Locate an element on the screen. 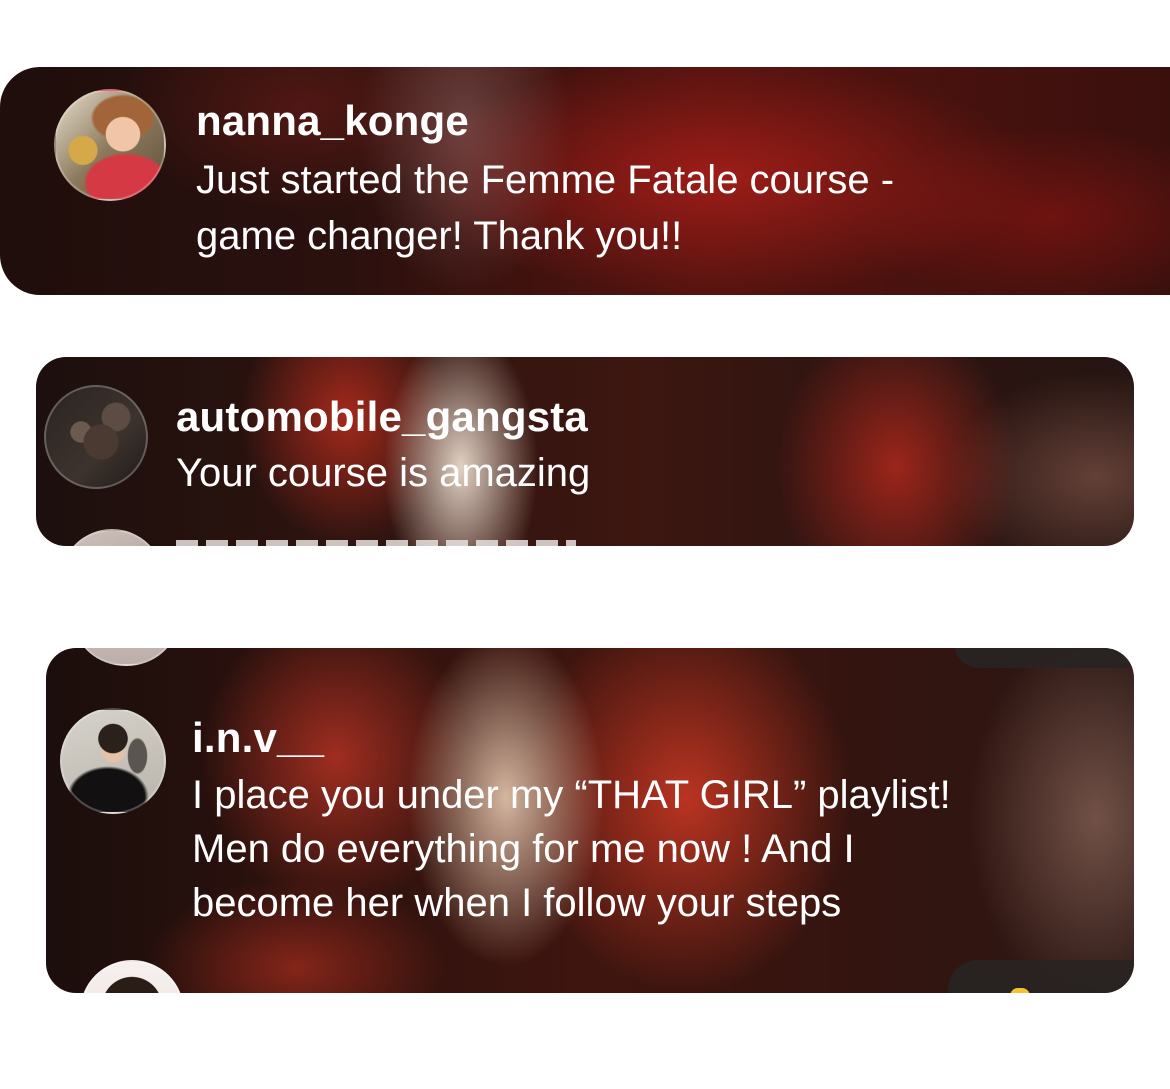  comment-username: i.n.v__ is located at coordinates (258, 738).